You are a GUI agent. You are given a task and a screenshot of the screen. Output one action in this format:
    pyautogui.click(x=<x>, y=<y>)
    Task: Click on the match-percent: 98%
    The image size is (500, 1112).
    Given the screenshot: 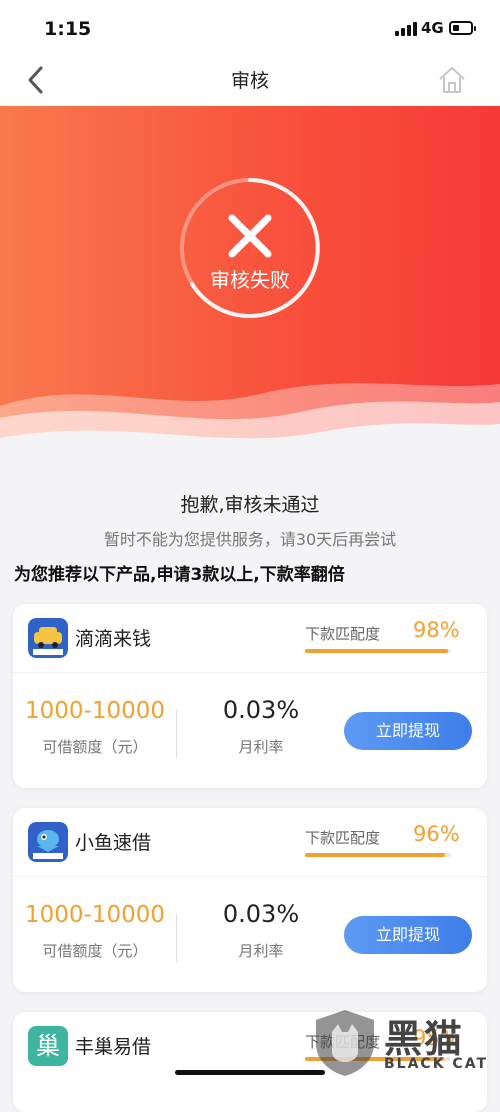 What is the action you would take?
    pyautogui.click(x=436, y=630)
    